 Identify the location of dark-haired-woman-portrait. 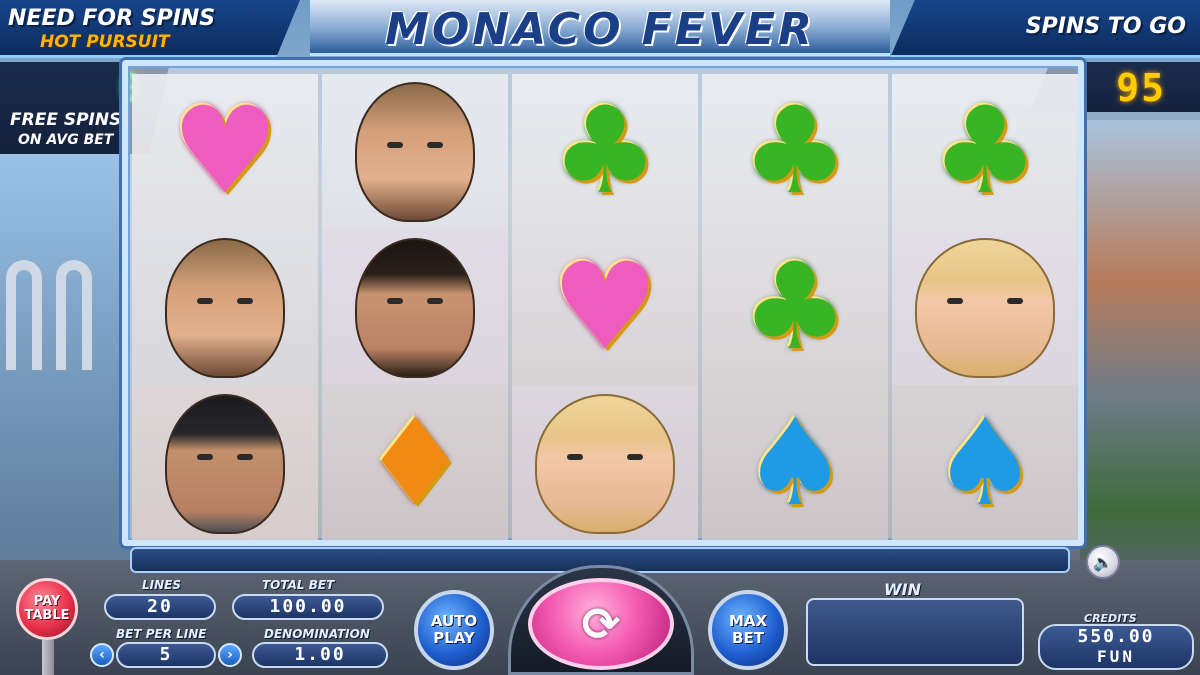
(415, 307).